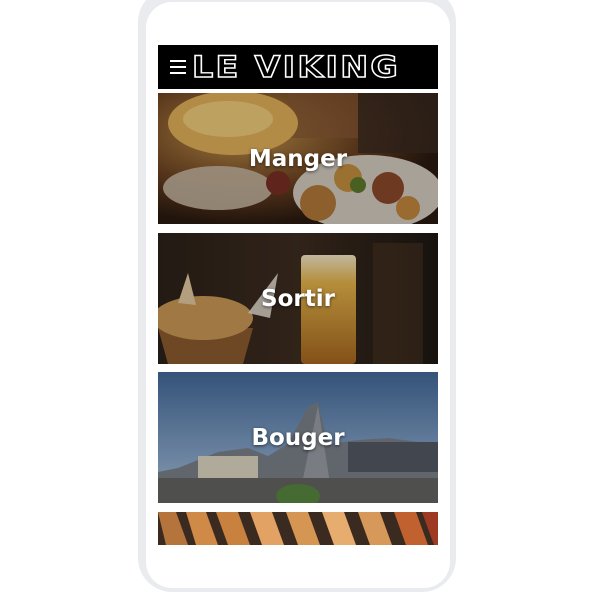  I want to click on category-label: Bouger, so click(298, 437).